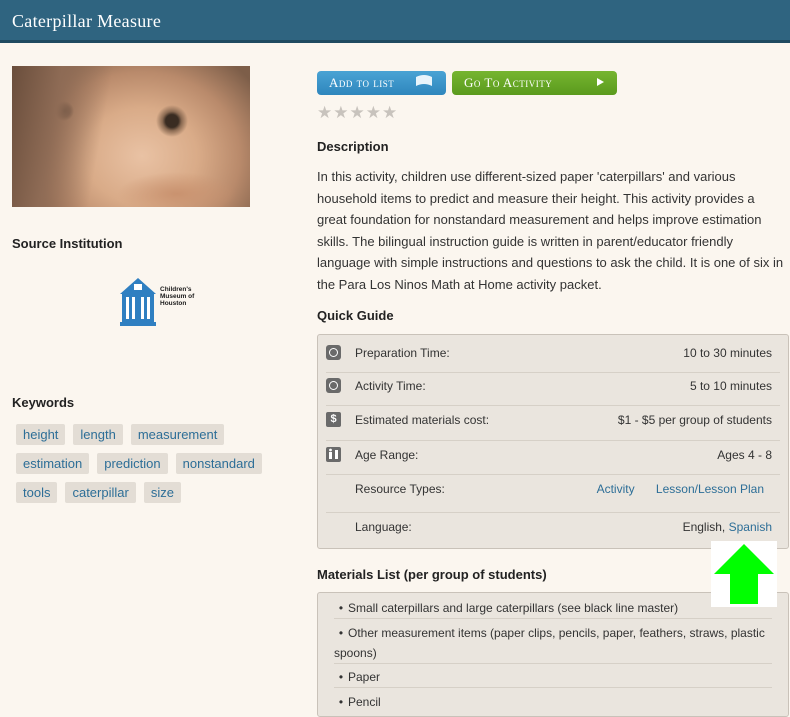  I want to click on dollar-icon: $, so click(333, 419).